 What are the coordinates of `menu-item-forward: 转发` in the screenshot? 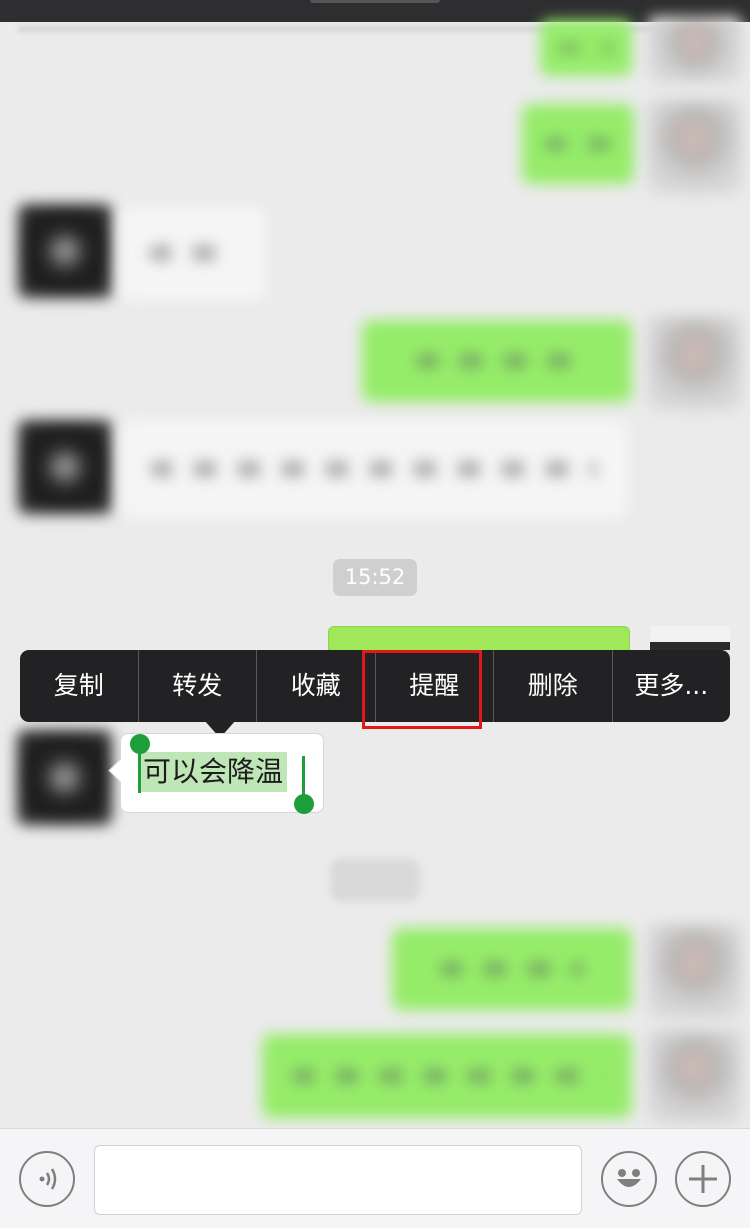 It's located at (198, 686).